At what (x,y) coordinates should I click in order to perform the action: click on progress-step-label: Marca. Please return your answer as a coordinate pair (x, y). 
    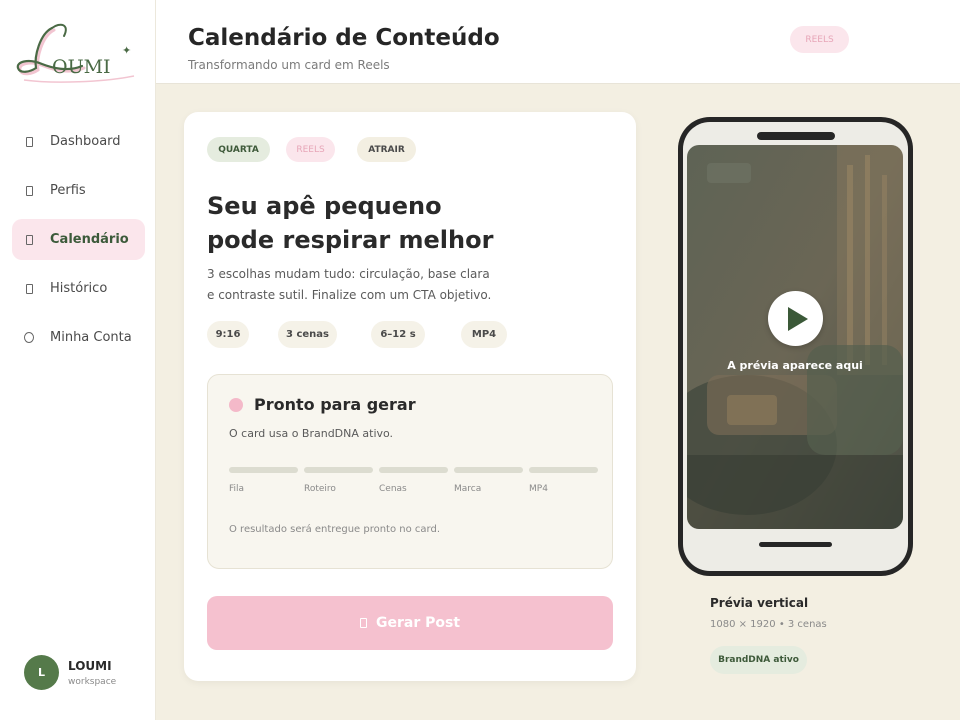
    Looking at the image, I should click on (468, 489).